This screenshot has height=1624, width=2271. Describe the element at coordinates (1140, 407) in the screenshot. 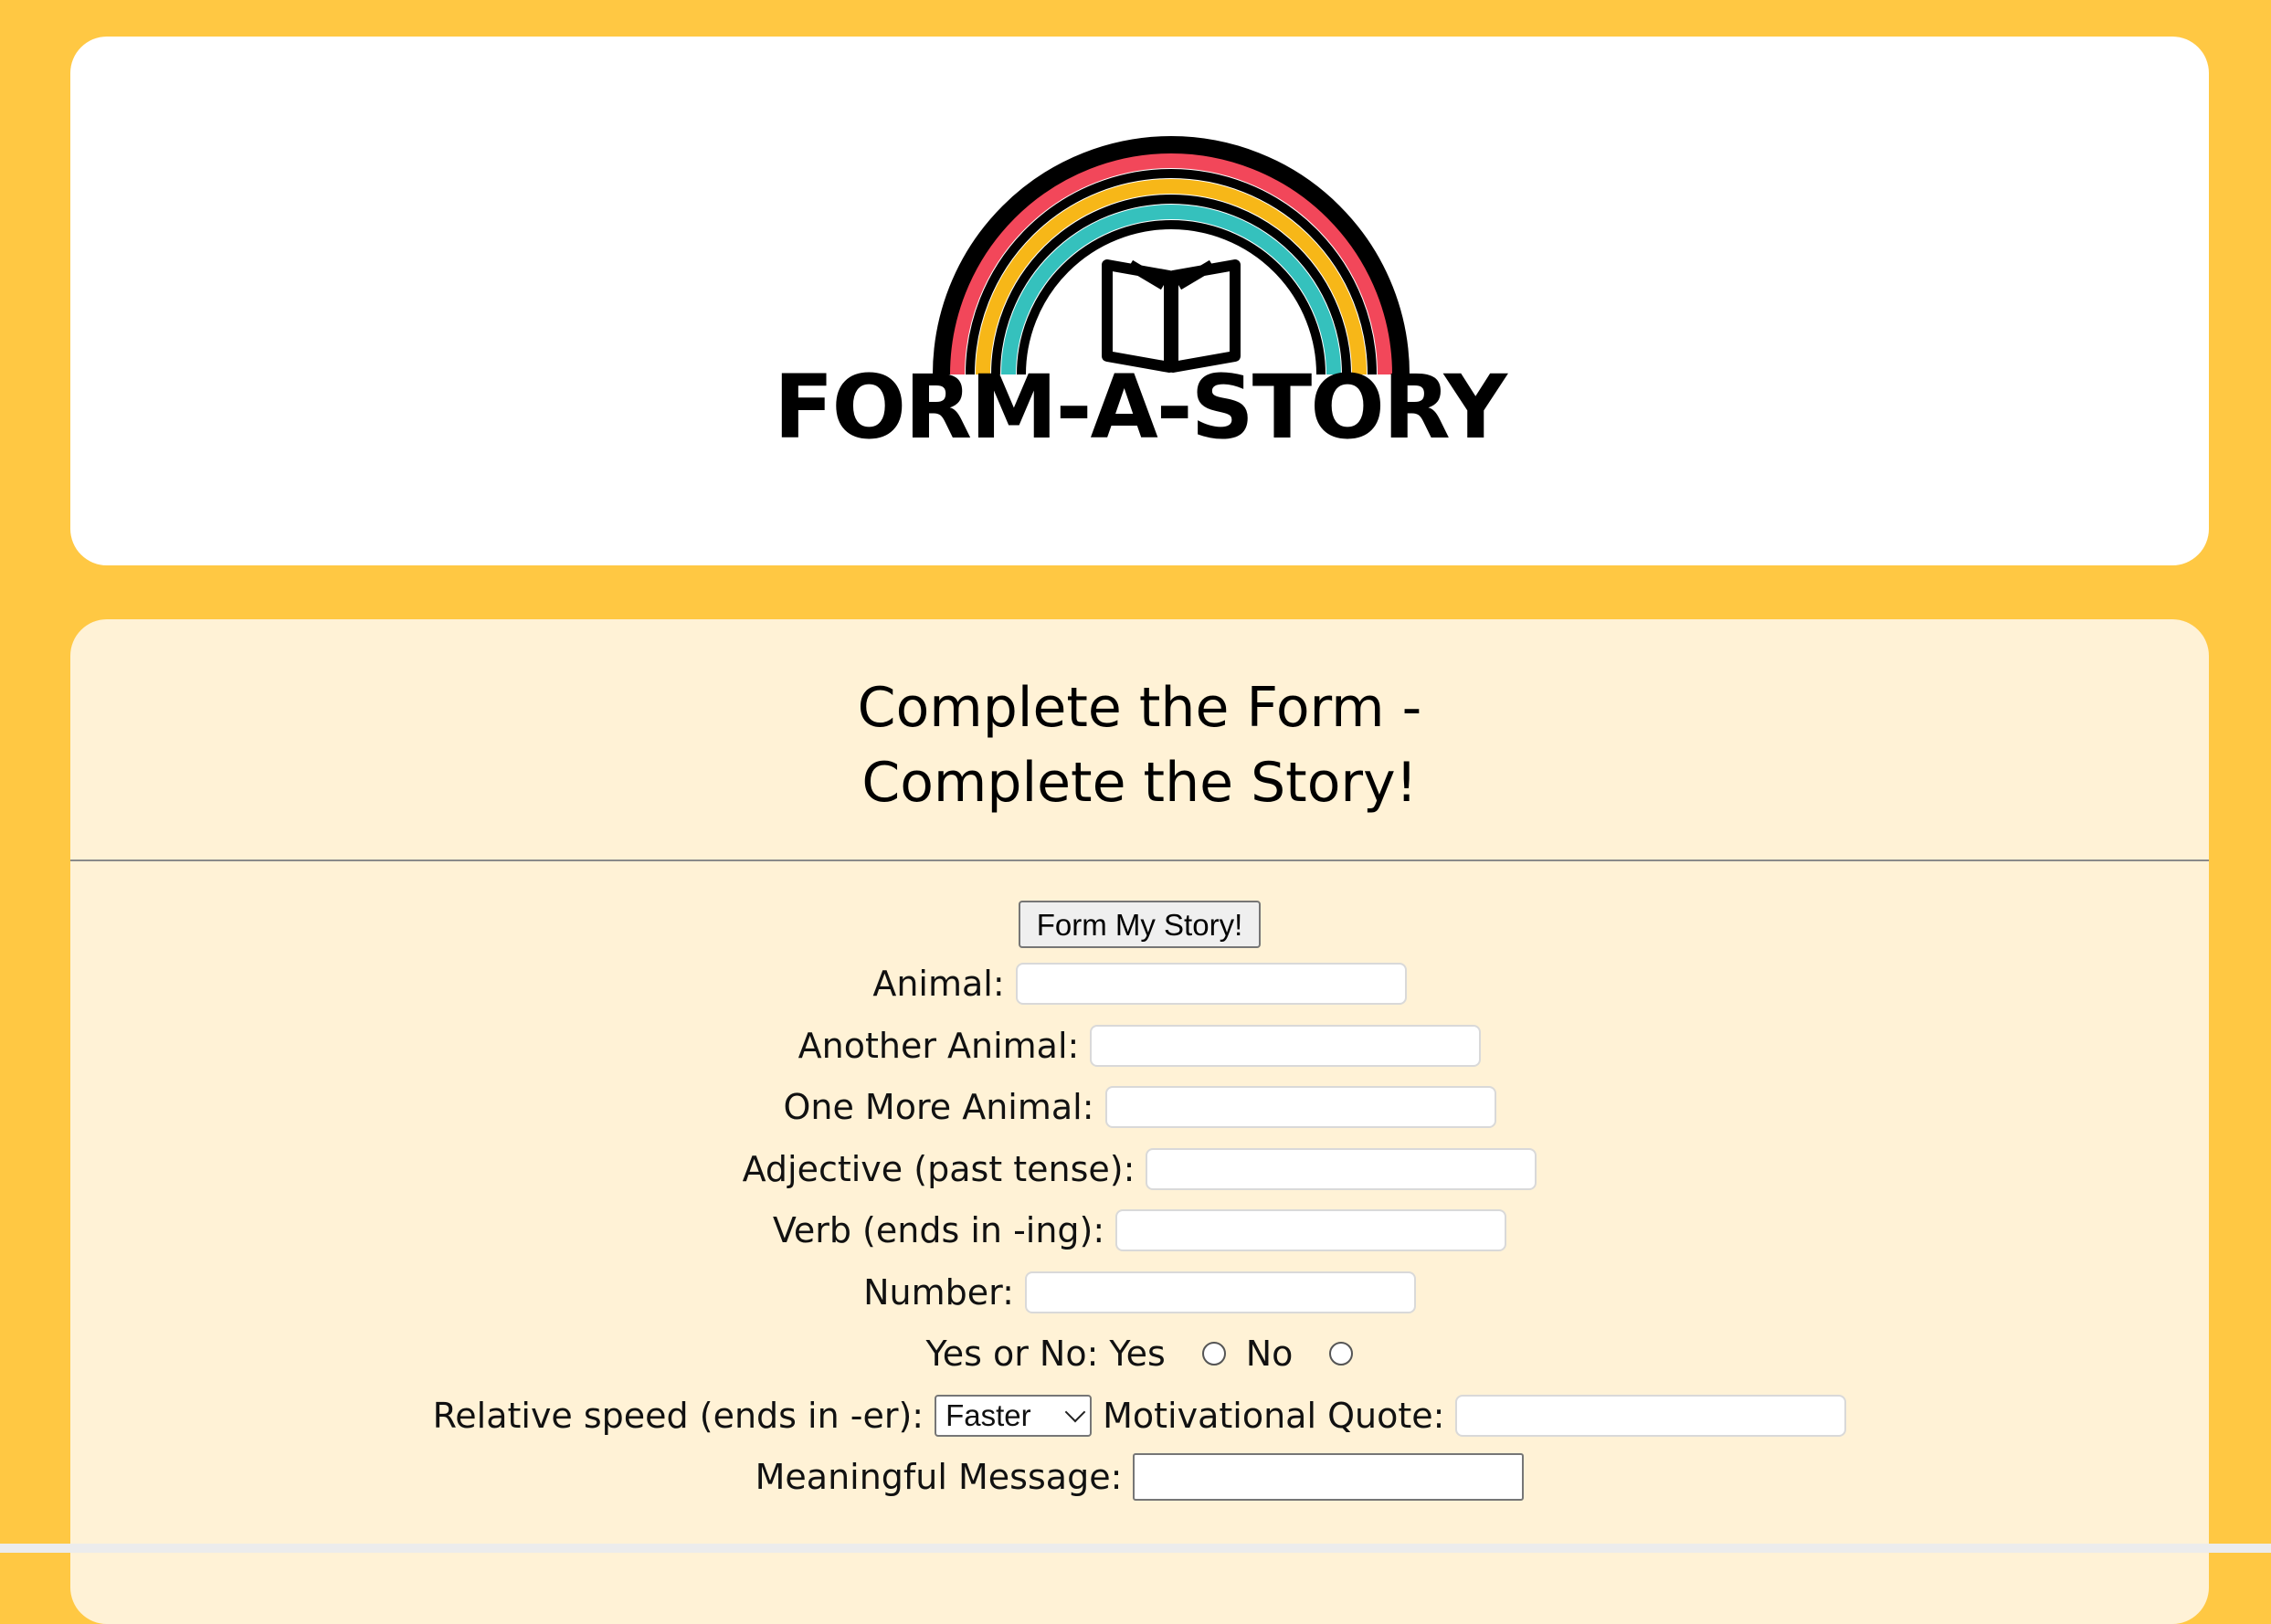

I see `logo-text: FORM-A-STORY` at that location.